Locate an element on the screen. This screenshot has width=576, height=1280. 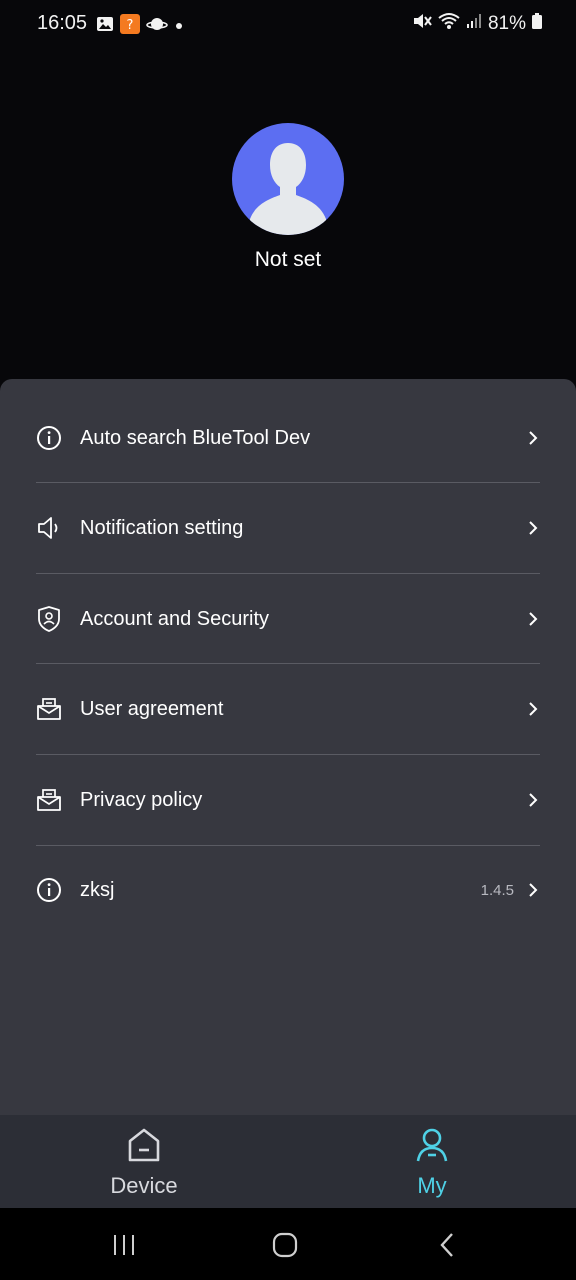
notification-icons: ? is located at coordinates (140, 26).